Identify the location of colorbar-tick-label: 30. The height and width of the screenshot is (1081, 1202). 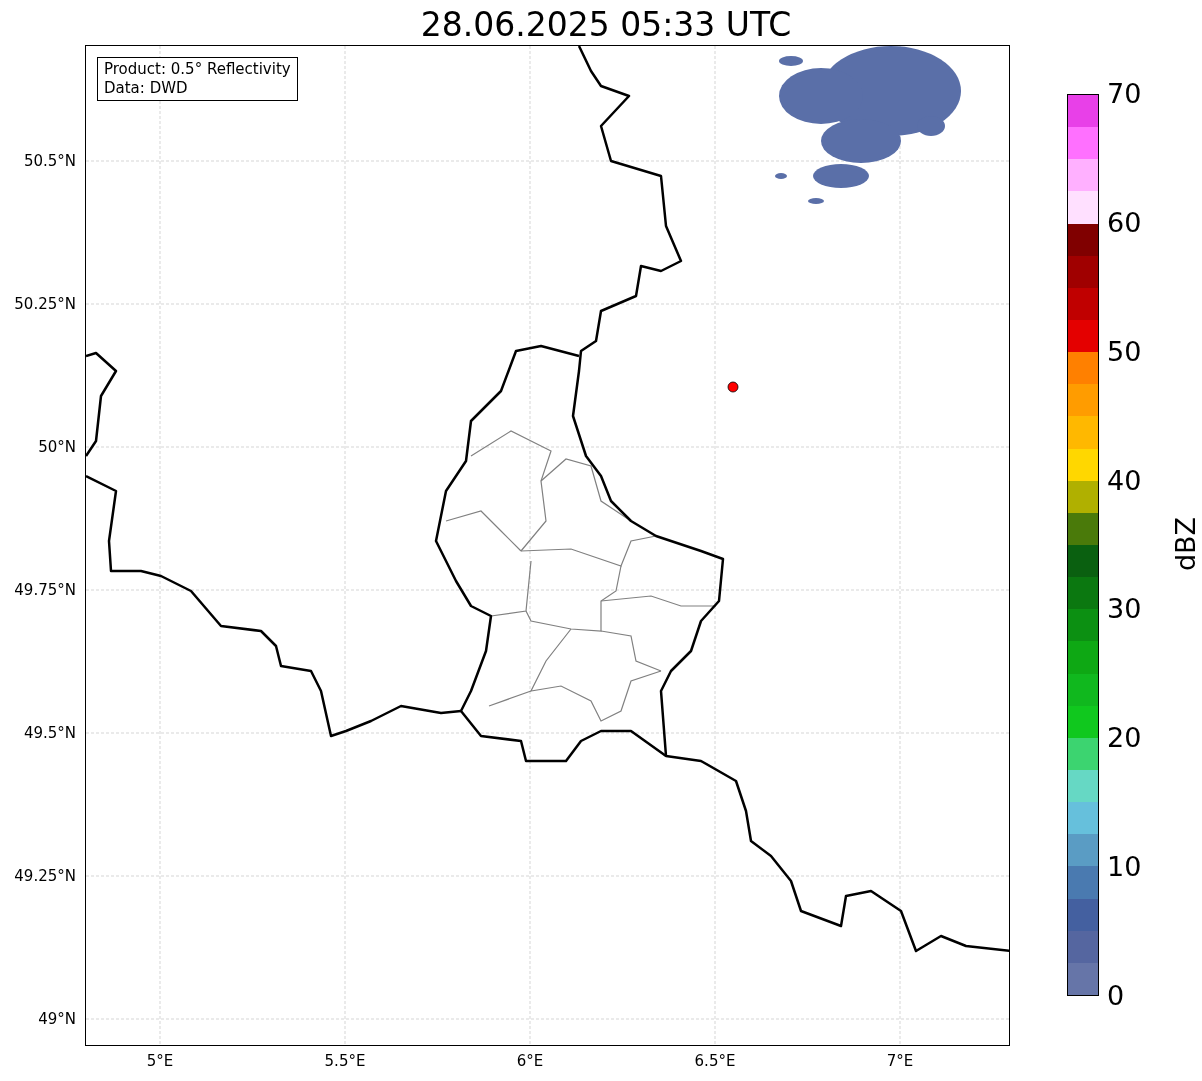
(1124, 609).